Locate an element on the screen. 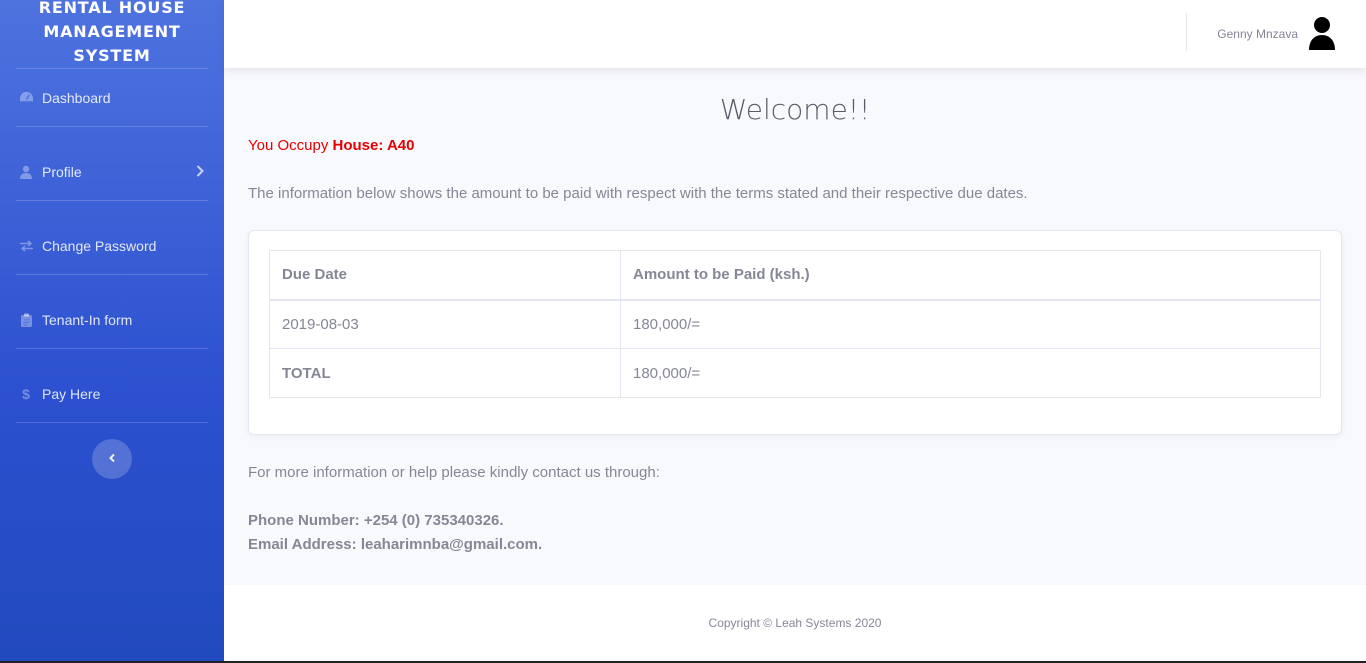 This screenshot has height=663, width=1366. sidebar-item-dashboard: Dashboard is located at coordinates (112, 97).